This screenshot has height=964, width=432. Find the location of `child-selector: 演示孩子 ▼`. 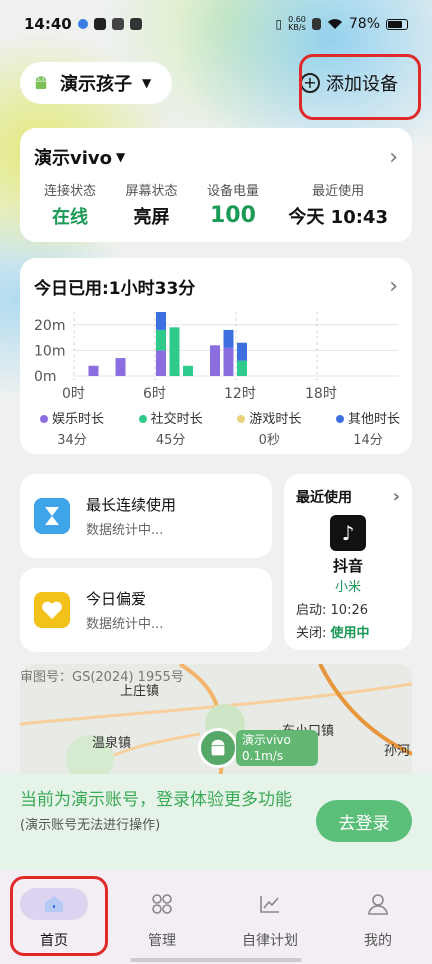

child-selector: 演示孩子 ▼ is located at coordinates (96, 83).